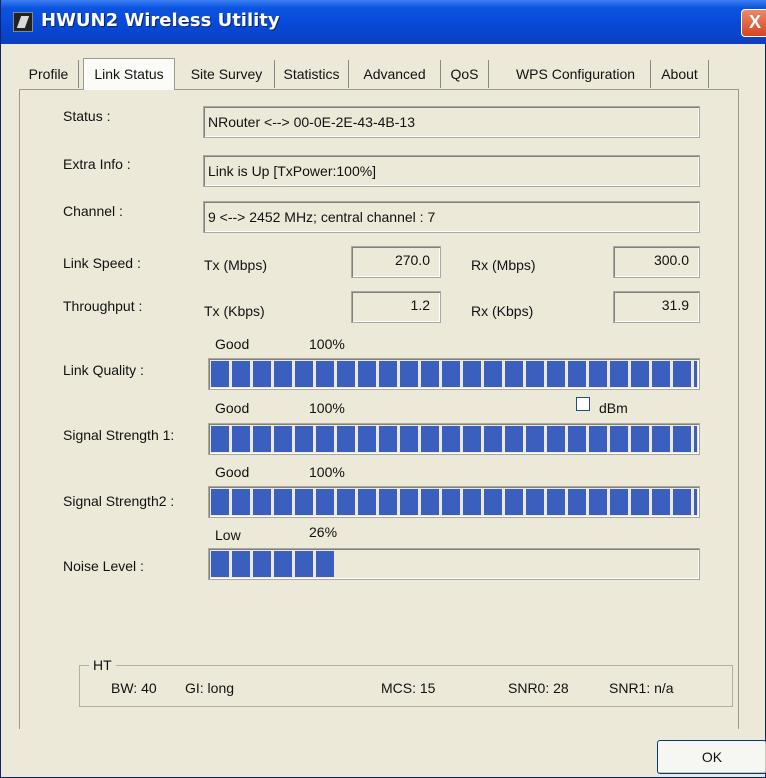  What do you see at coordinates (395, 74) in the screenshot?
I see `tab-advanced: Advanced` at bounding box center [395, 74].